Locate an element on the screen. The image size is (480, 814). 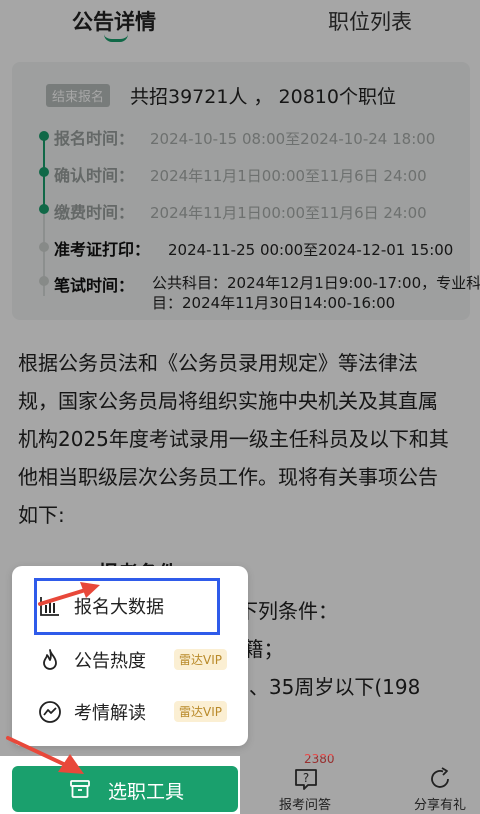
qa-count-badge: 2380 is located at coordinates (319, 759).